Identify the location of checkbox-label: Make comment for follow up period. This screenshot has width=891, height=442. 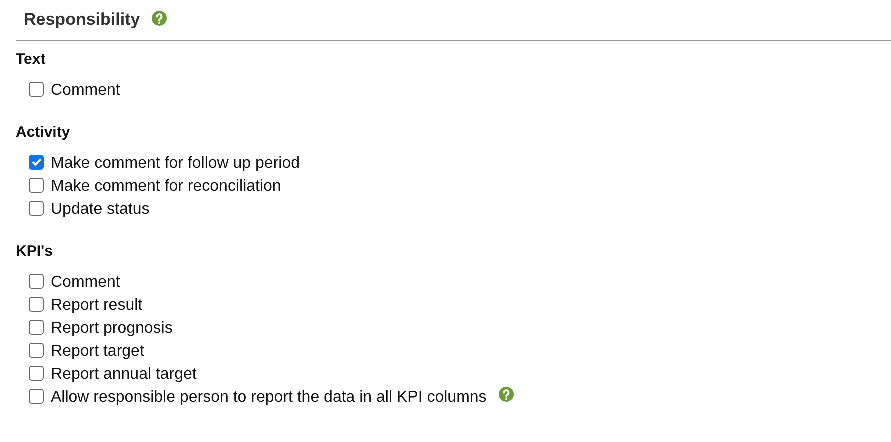
(175, 163).